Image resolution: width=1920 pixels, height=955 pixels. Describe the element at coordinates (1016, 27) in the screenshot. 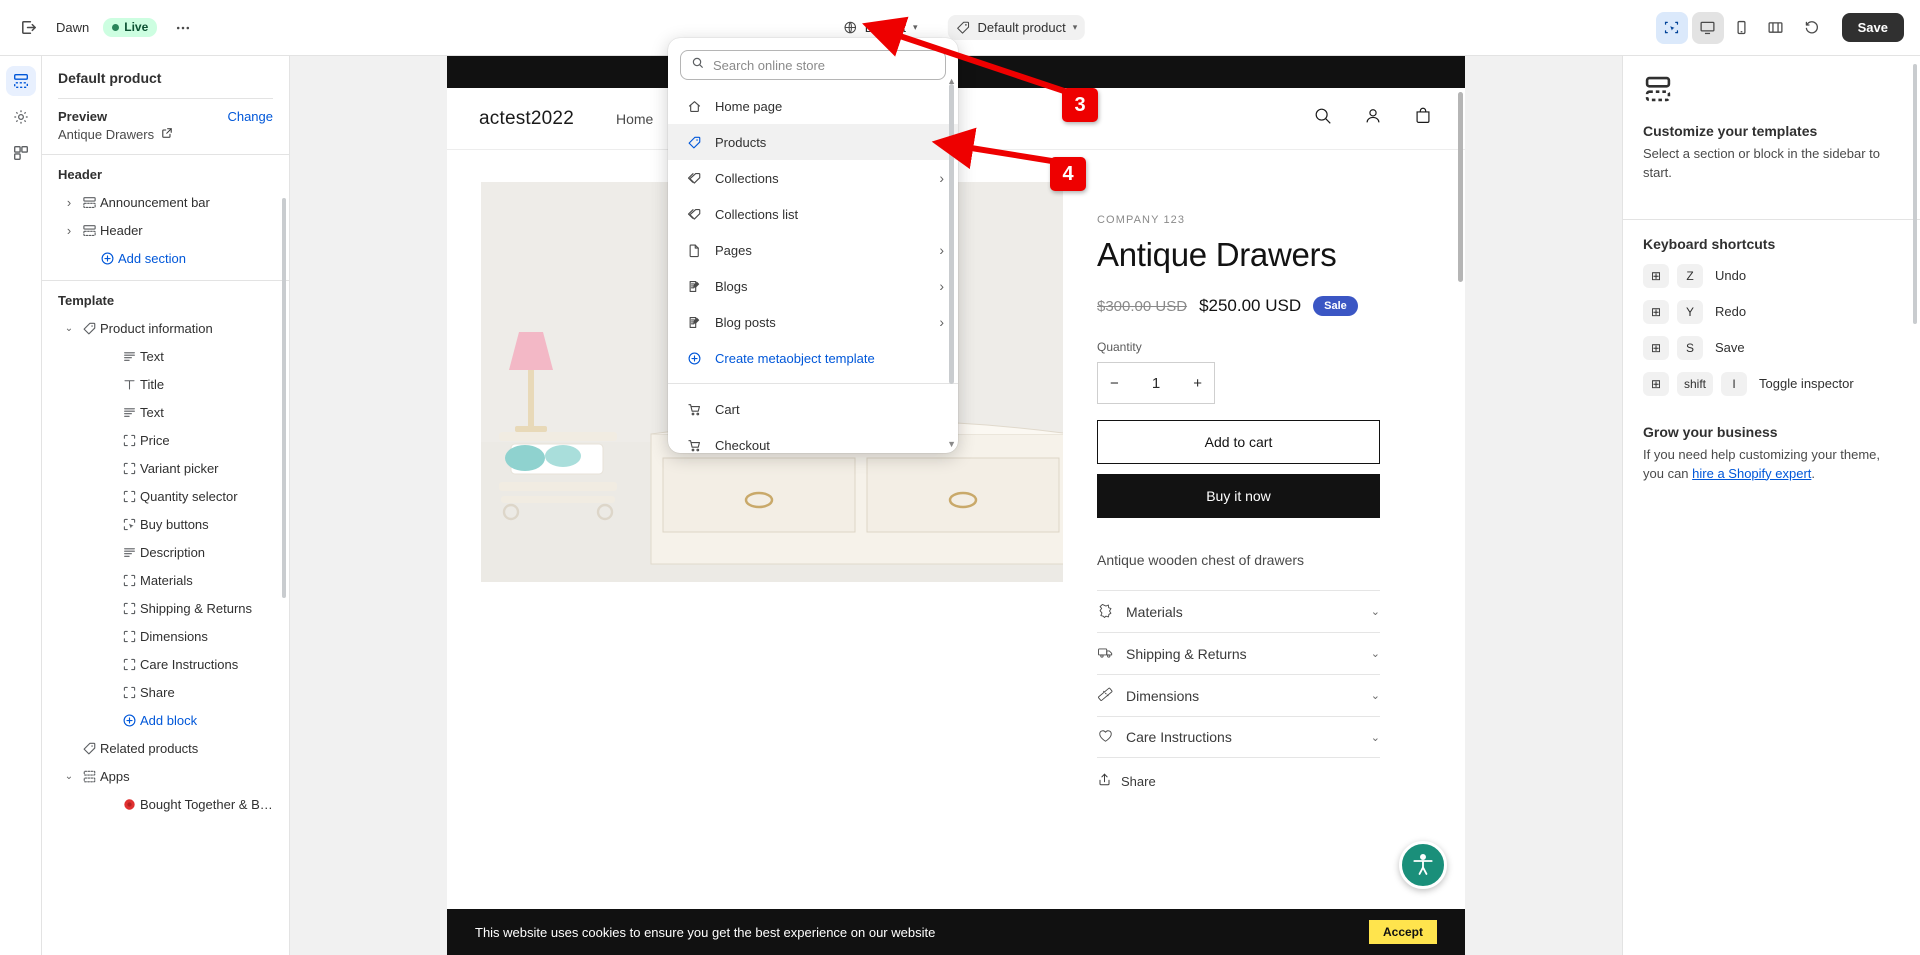

I see `template-selector: Default product ▾` at that location.